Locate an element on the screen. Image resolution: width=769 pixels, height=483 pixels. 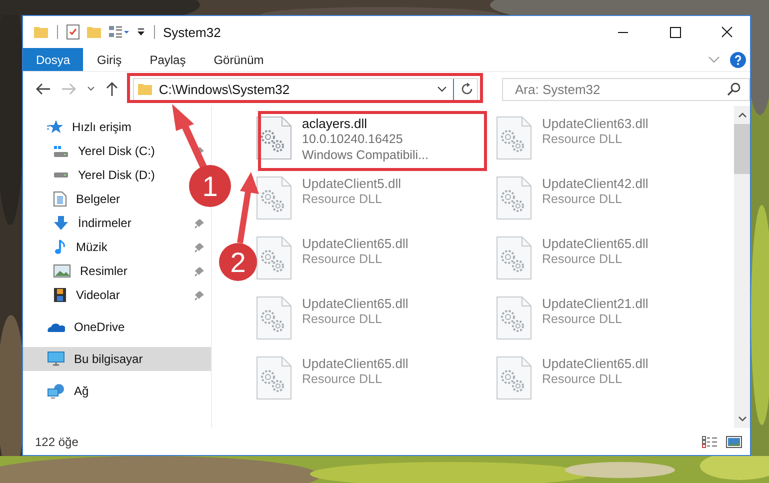
sidebar-item: Resimler is located at coordinates (129, 271).